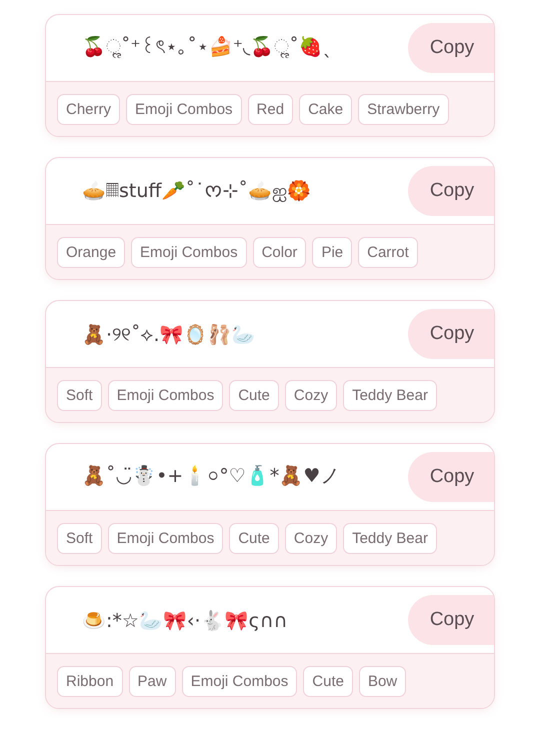 This screenshot has width=540, height=729. What do you see at coordinates (271, 109) in the screenshot?
I see `tag-chip: Red` at bounding box center [271, 109].